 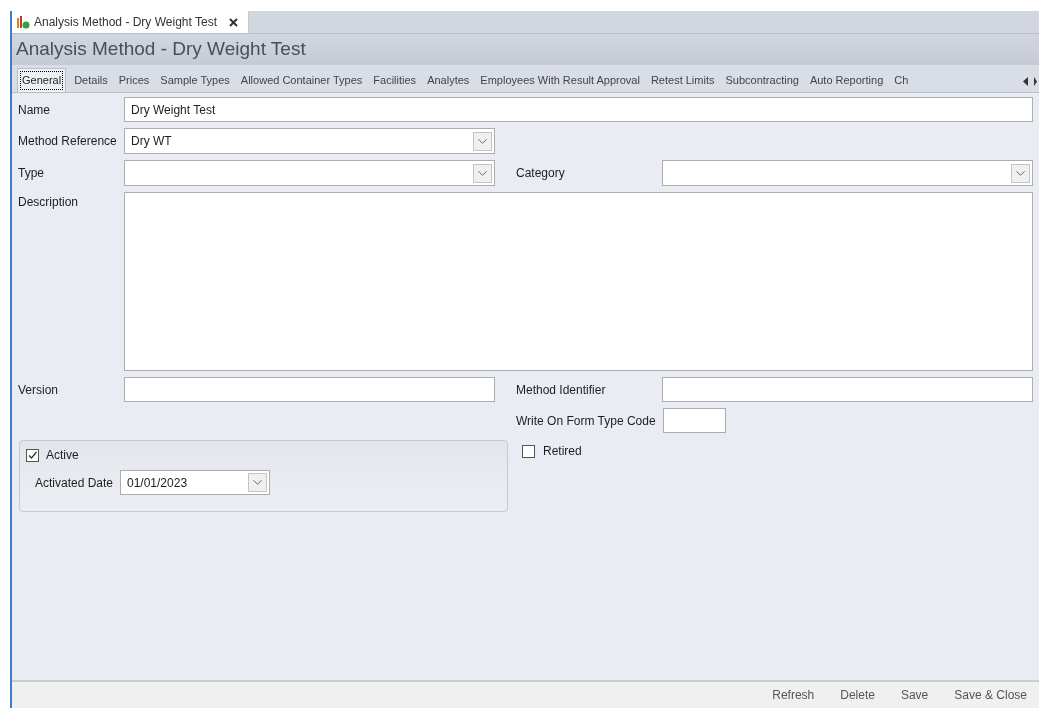 What do you see at coordinates (990, 695) in the screenshot?
I see `toolbar-button: Save & Close` at bounding box center [990, 695].